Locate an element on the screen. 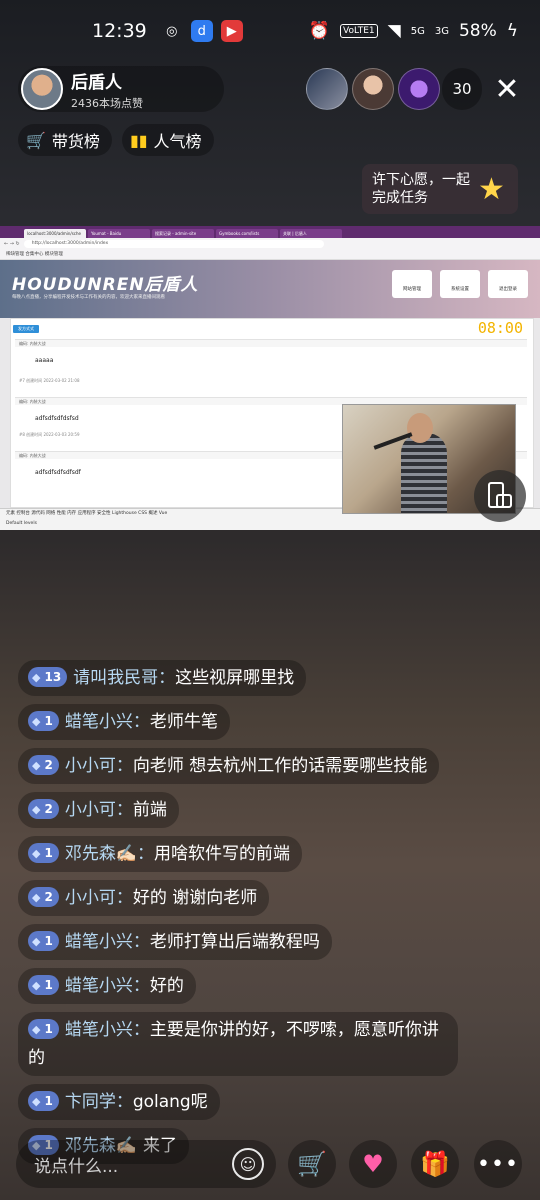 The height and width of the screenshot is (1200, 540). webcam-person is located at coordinates (424, 473).